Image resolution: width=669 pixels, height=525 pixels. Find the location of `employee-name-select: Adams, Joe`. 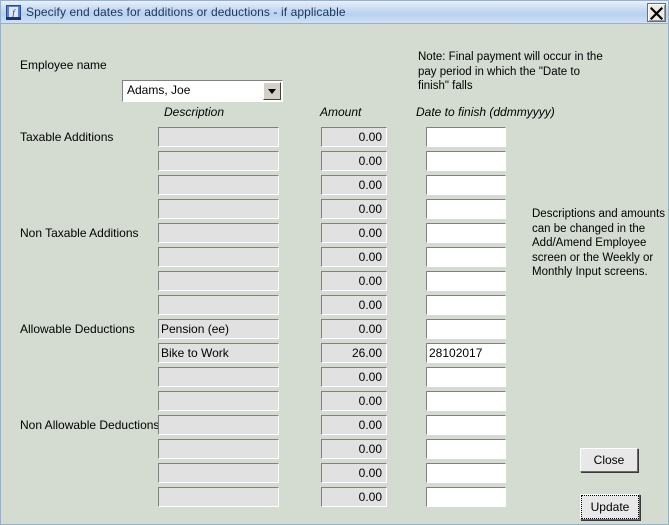

employee-name-select: Adams, Joe is located at coordinates (202, 91).